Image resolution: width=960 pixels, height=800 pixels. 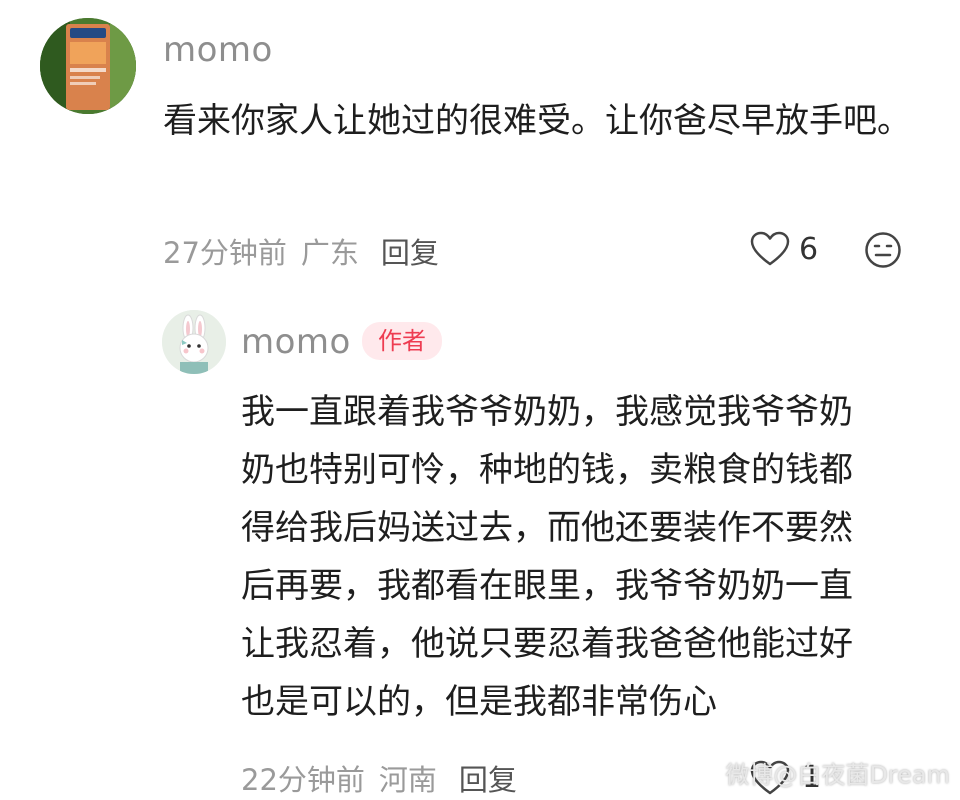 What do you see at coordinates (296, 342) in the screenshot?
I see `reply-username: momo` at bounding box center [296, 342].